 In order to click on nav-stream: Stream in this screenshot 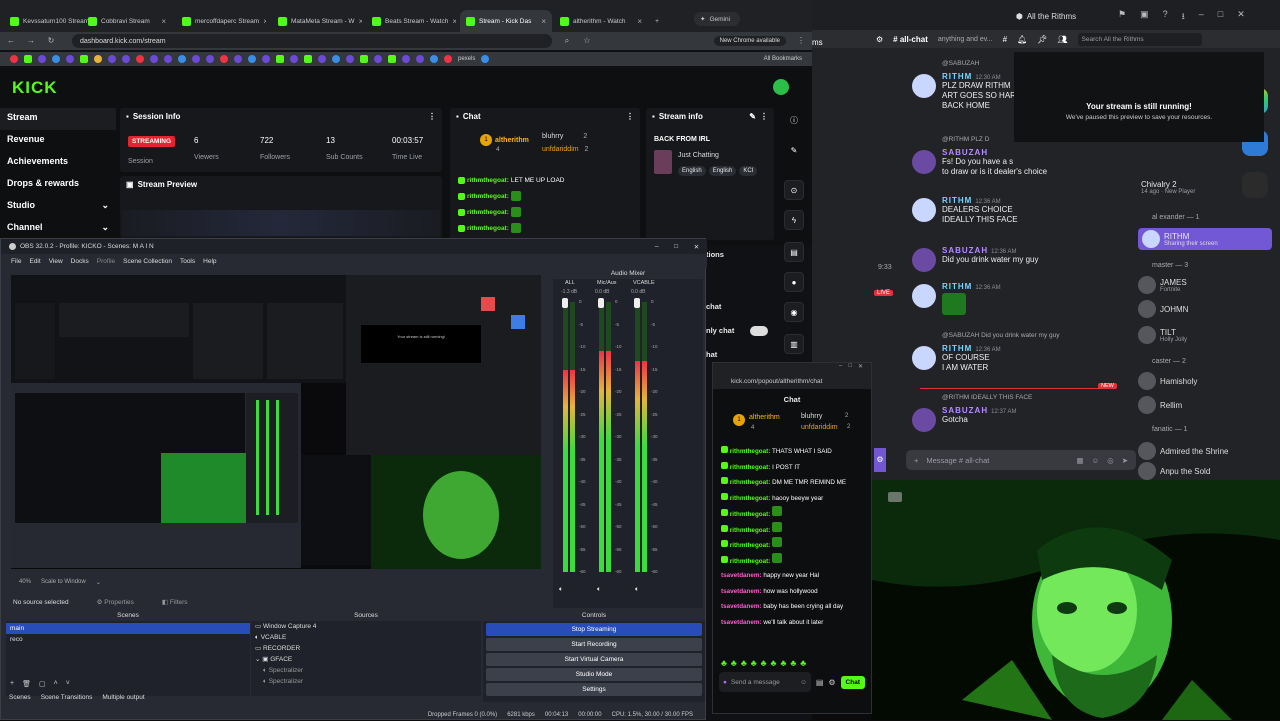, I will do `click(58, 119)`.